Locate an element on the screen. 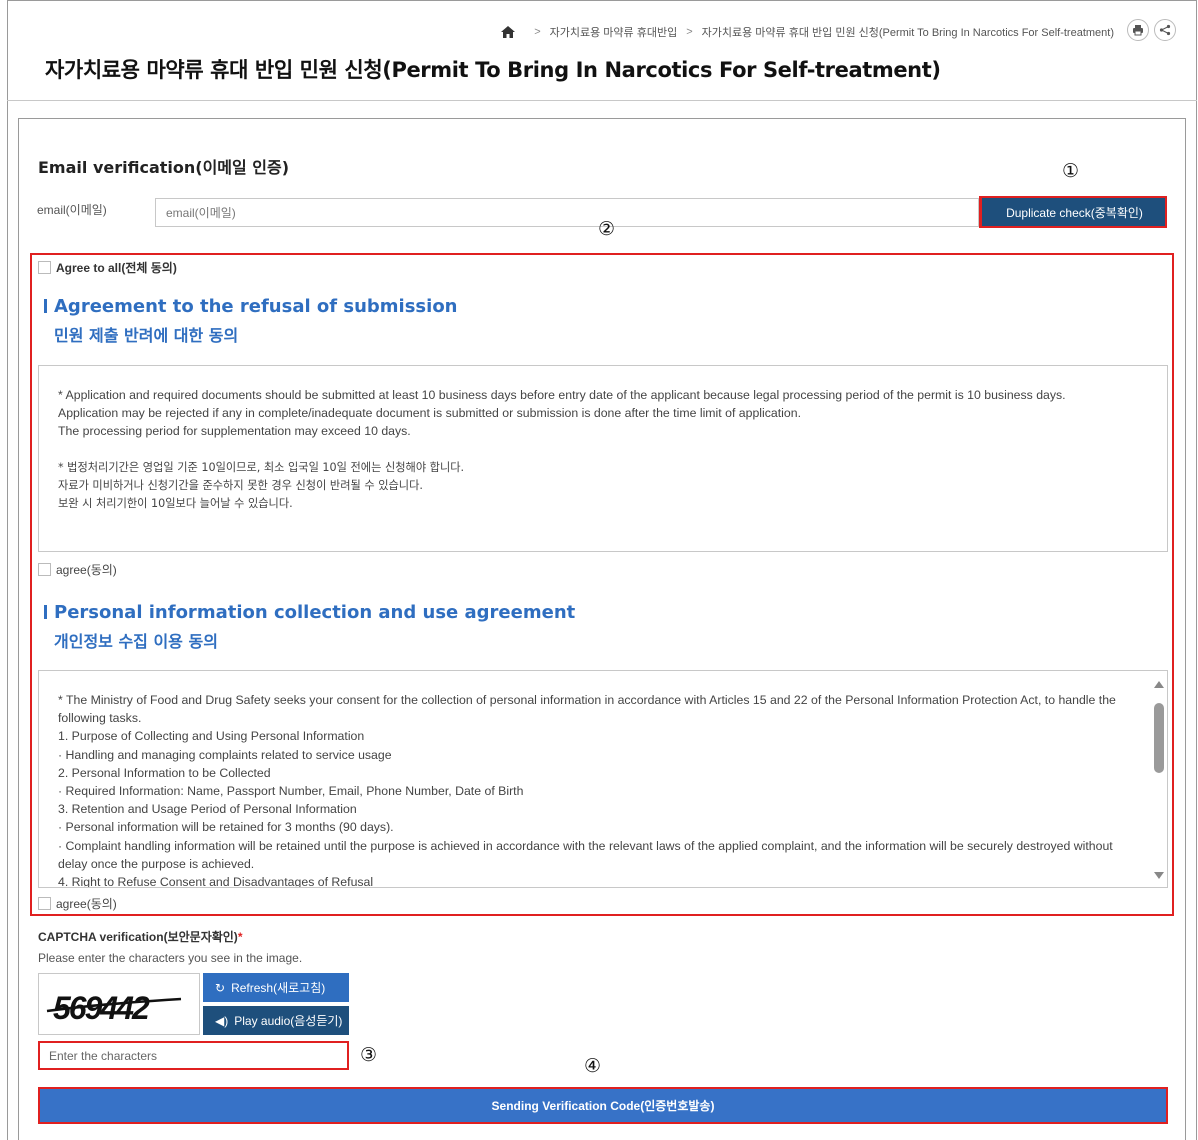 The width and height of the screenshot is (1198, 1140). email-section-heading: Email verification(이메일 인증) is located at coordinates (164, 167).